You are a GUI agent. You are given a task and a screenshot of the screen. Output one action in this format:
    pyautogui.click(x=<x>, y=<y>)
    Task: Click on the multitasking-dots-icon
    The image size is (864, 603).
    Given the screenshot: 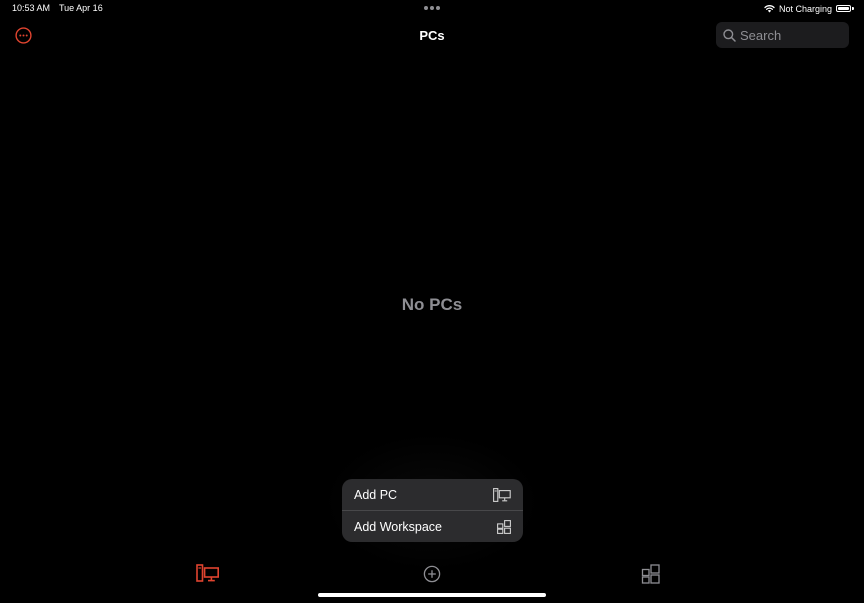 What is the action you would take?
    pyautogui.click(x=432, y=8)
    